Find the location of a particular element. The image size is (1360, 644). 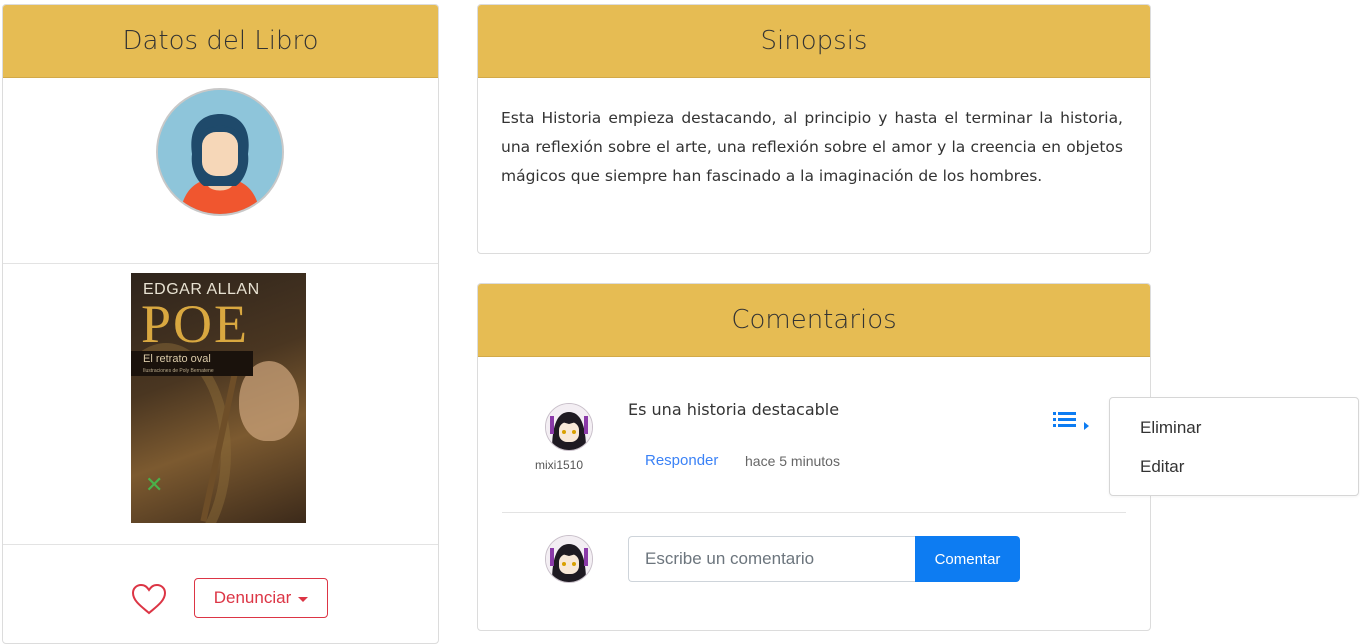

synopsis-header: Sinopsis is located at coordinates (814, 41).